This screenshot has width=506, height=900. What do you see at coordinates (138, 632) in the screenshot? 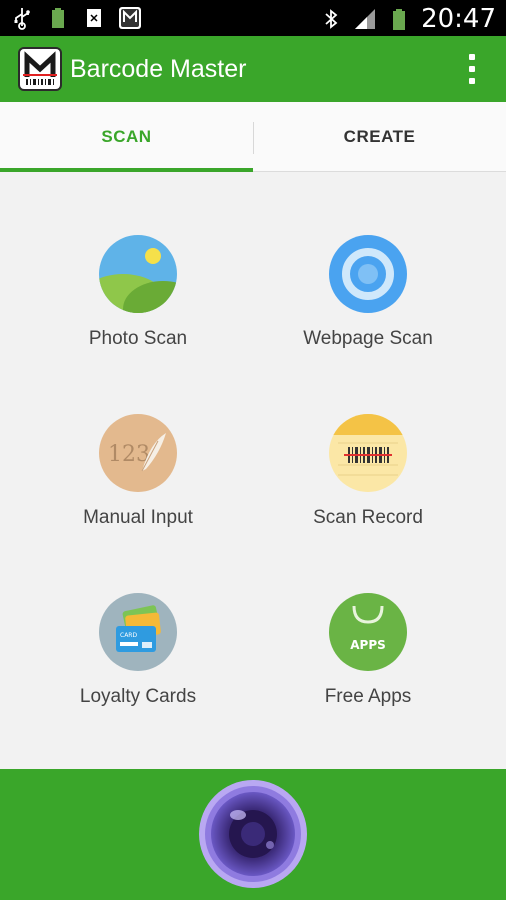
I see `loyalty-cards-icon: CARD` at bounding box center [138, 632].